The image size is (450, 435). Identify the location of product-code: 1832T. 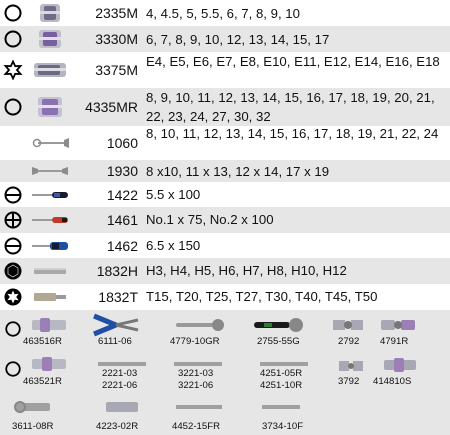
(118, 297).